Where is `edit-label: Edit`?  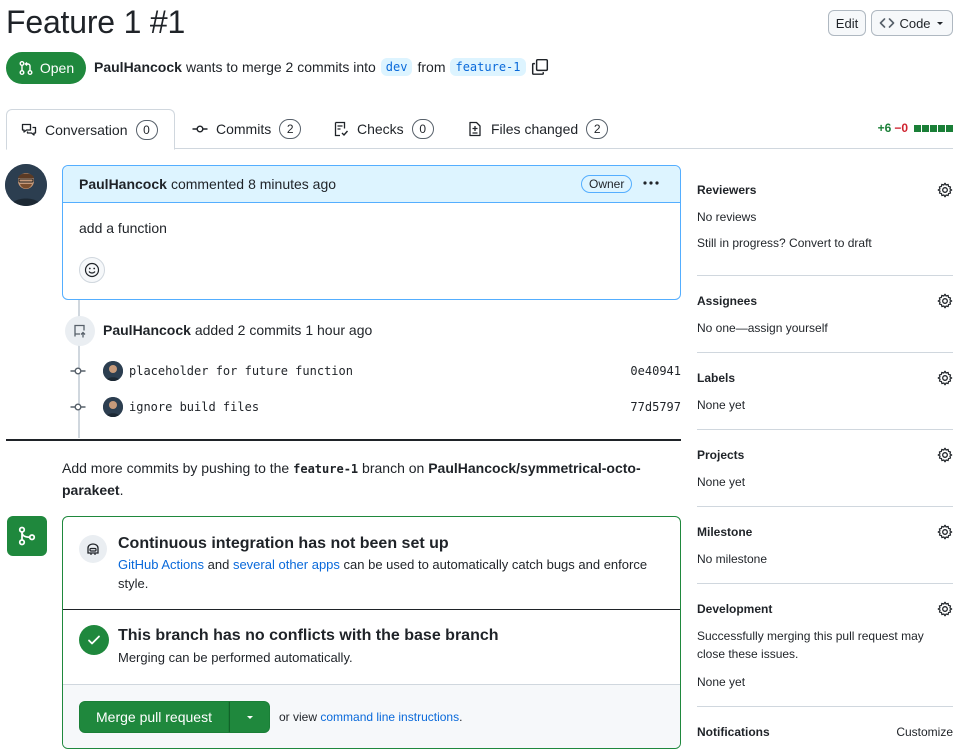
edit-label: Edit is located at coordinates (847, 23).